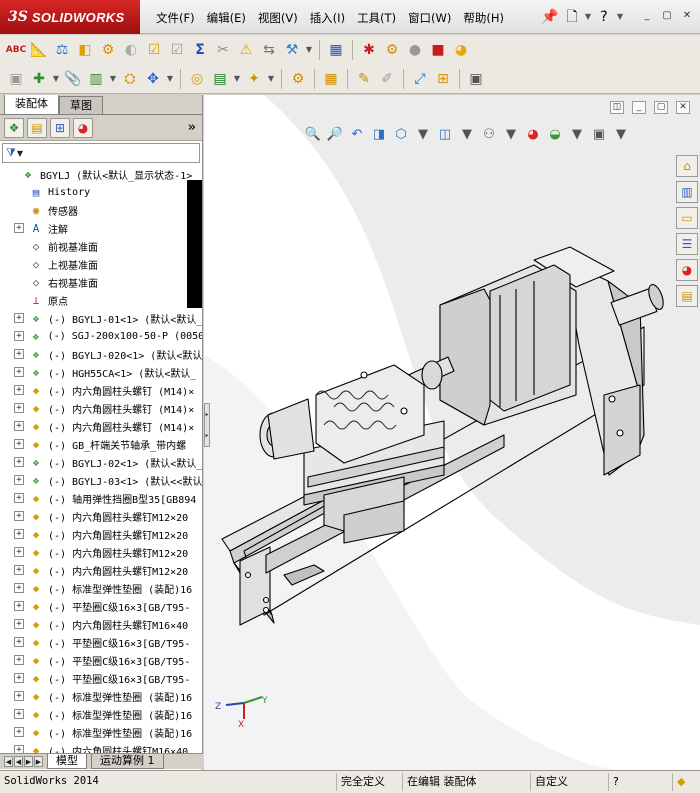 This screenshot has height=793, width=700. What do you see at coordinates (101, 228) in the screenshot?
I see `tree-item: + A 注解` at bounding box center [101, 228].